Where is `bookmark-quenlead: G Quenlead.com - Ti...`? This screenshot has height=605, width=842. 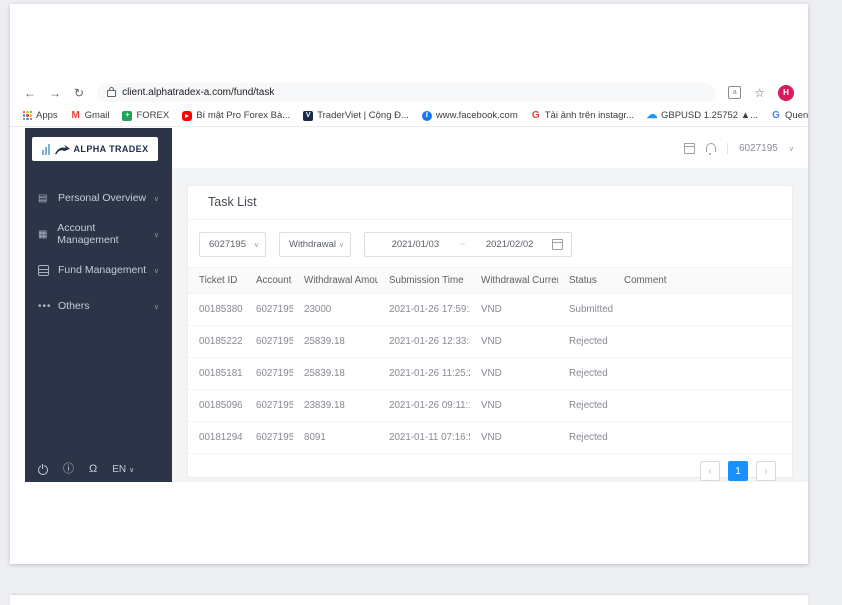 bookmark-quenlead: G Quenlead.com - Ti... is located at coordinates (789, 115).